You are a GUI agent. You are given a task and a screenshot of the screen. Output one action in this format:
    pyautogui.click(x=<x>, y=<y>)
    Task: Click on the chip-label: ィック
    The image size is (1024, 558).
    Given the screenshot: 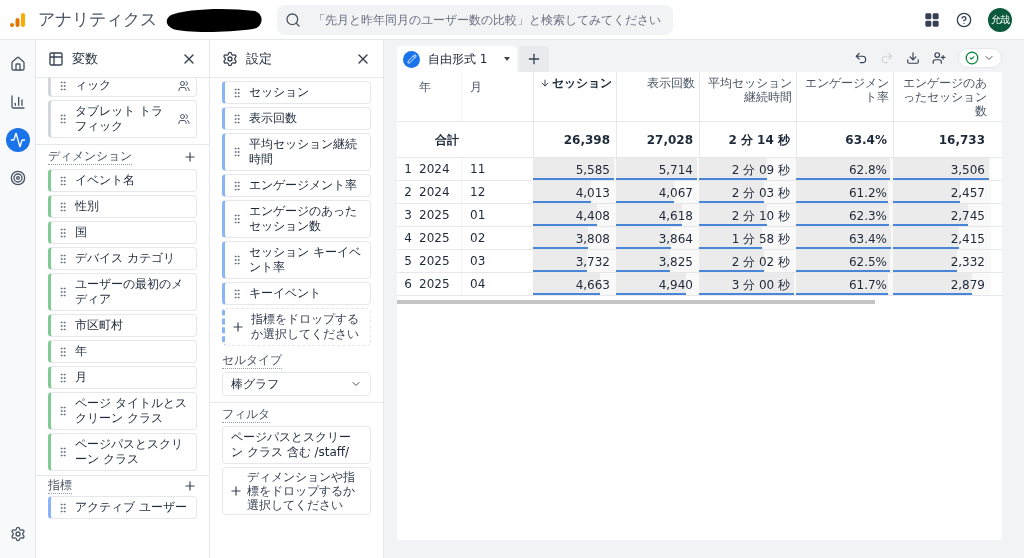 What is the action you would take?
    pyautogui.click(x=93, y=85)
    